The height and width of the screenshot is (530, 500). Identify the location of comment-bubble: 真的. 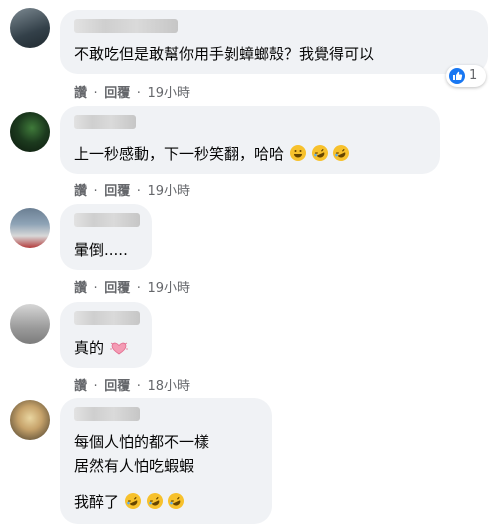
(106, 335).